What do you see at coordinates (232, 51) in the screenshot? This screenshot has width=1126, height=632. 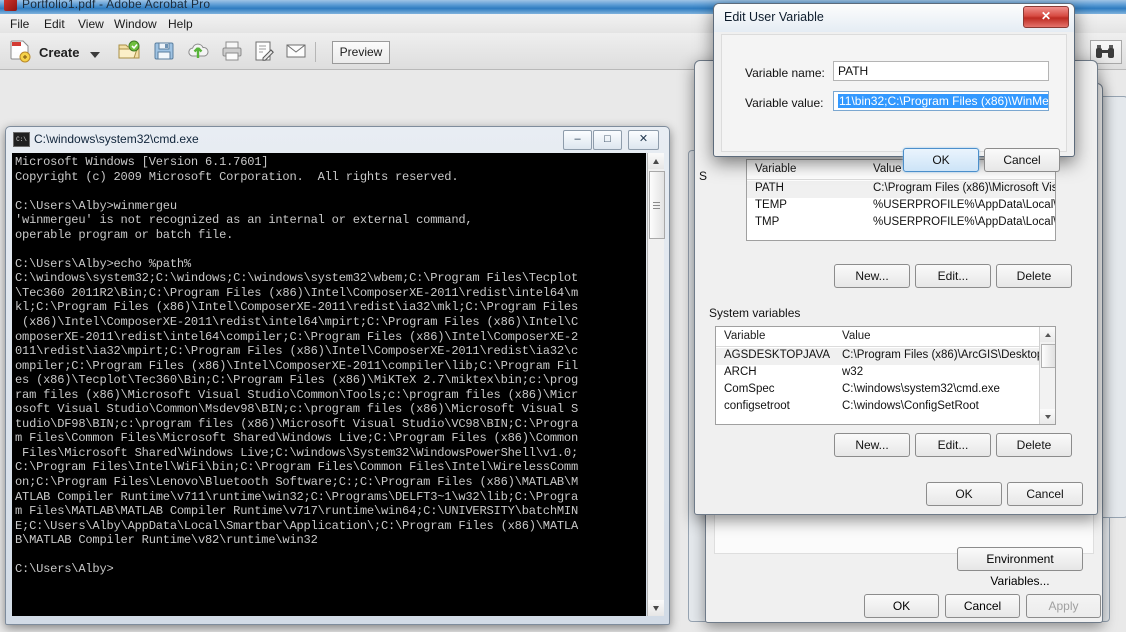 I see `print-icon` at bounding box center [232, 51].